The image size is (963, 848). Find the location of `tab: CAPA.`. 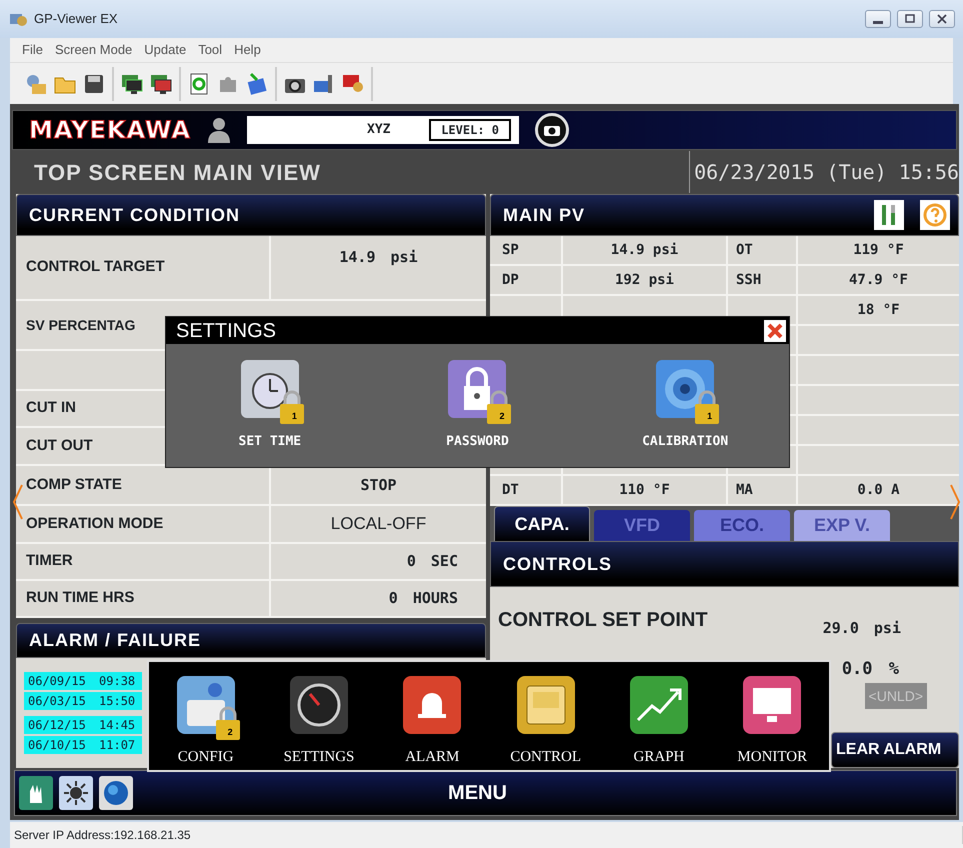

tab: CAPA. is located at coordinates (542, 523).